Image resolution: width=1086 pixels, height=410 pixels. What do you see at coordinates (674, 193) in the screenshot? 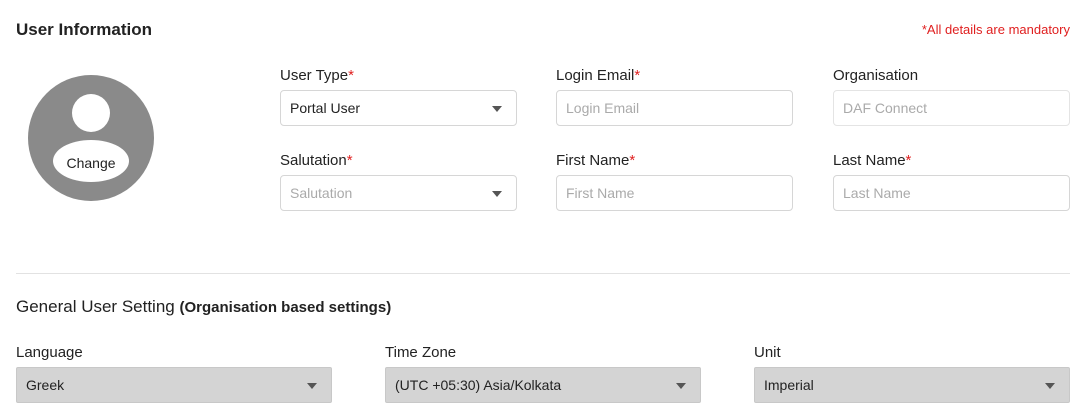
I see `first-name-input: First Name` at bounding box center [674, 193].